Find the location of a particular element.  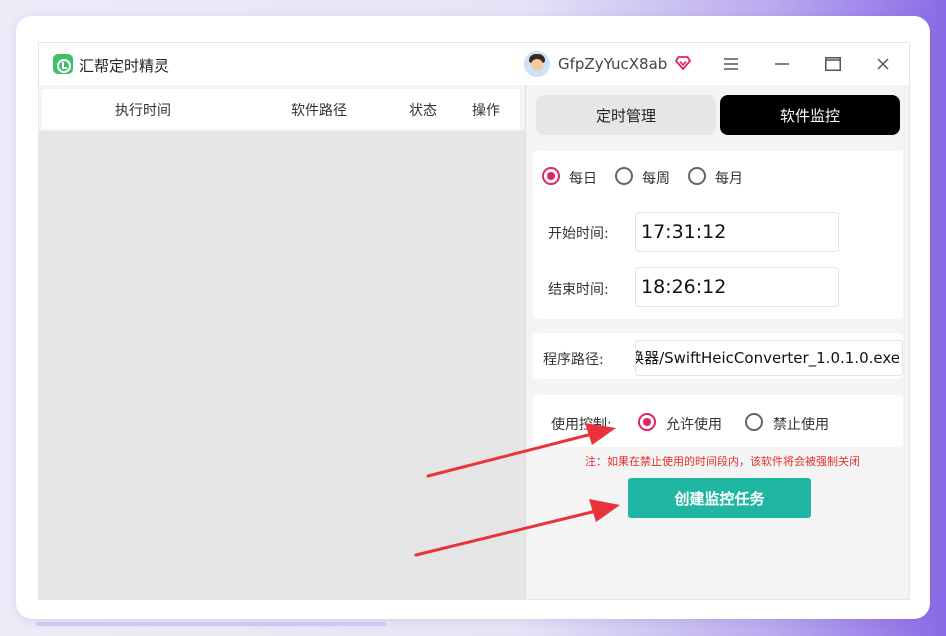

program-path-value: 换器/SwiftHeicConverter_1.0.1.0.exe is located at coordinates (767, 358).